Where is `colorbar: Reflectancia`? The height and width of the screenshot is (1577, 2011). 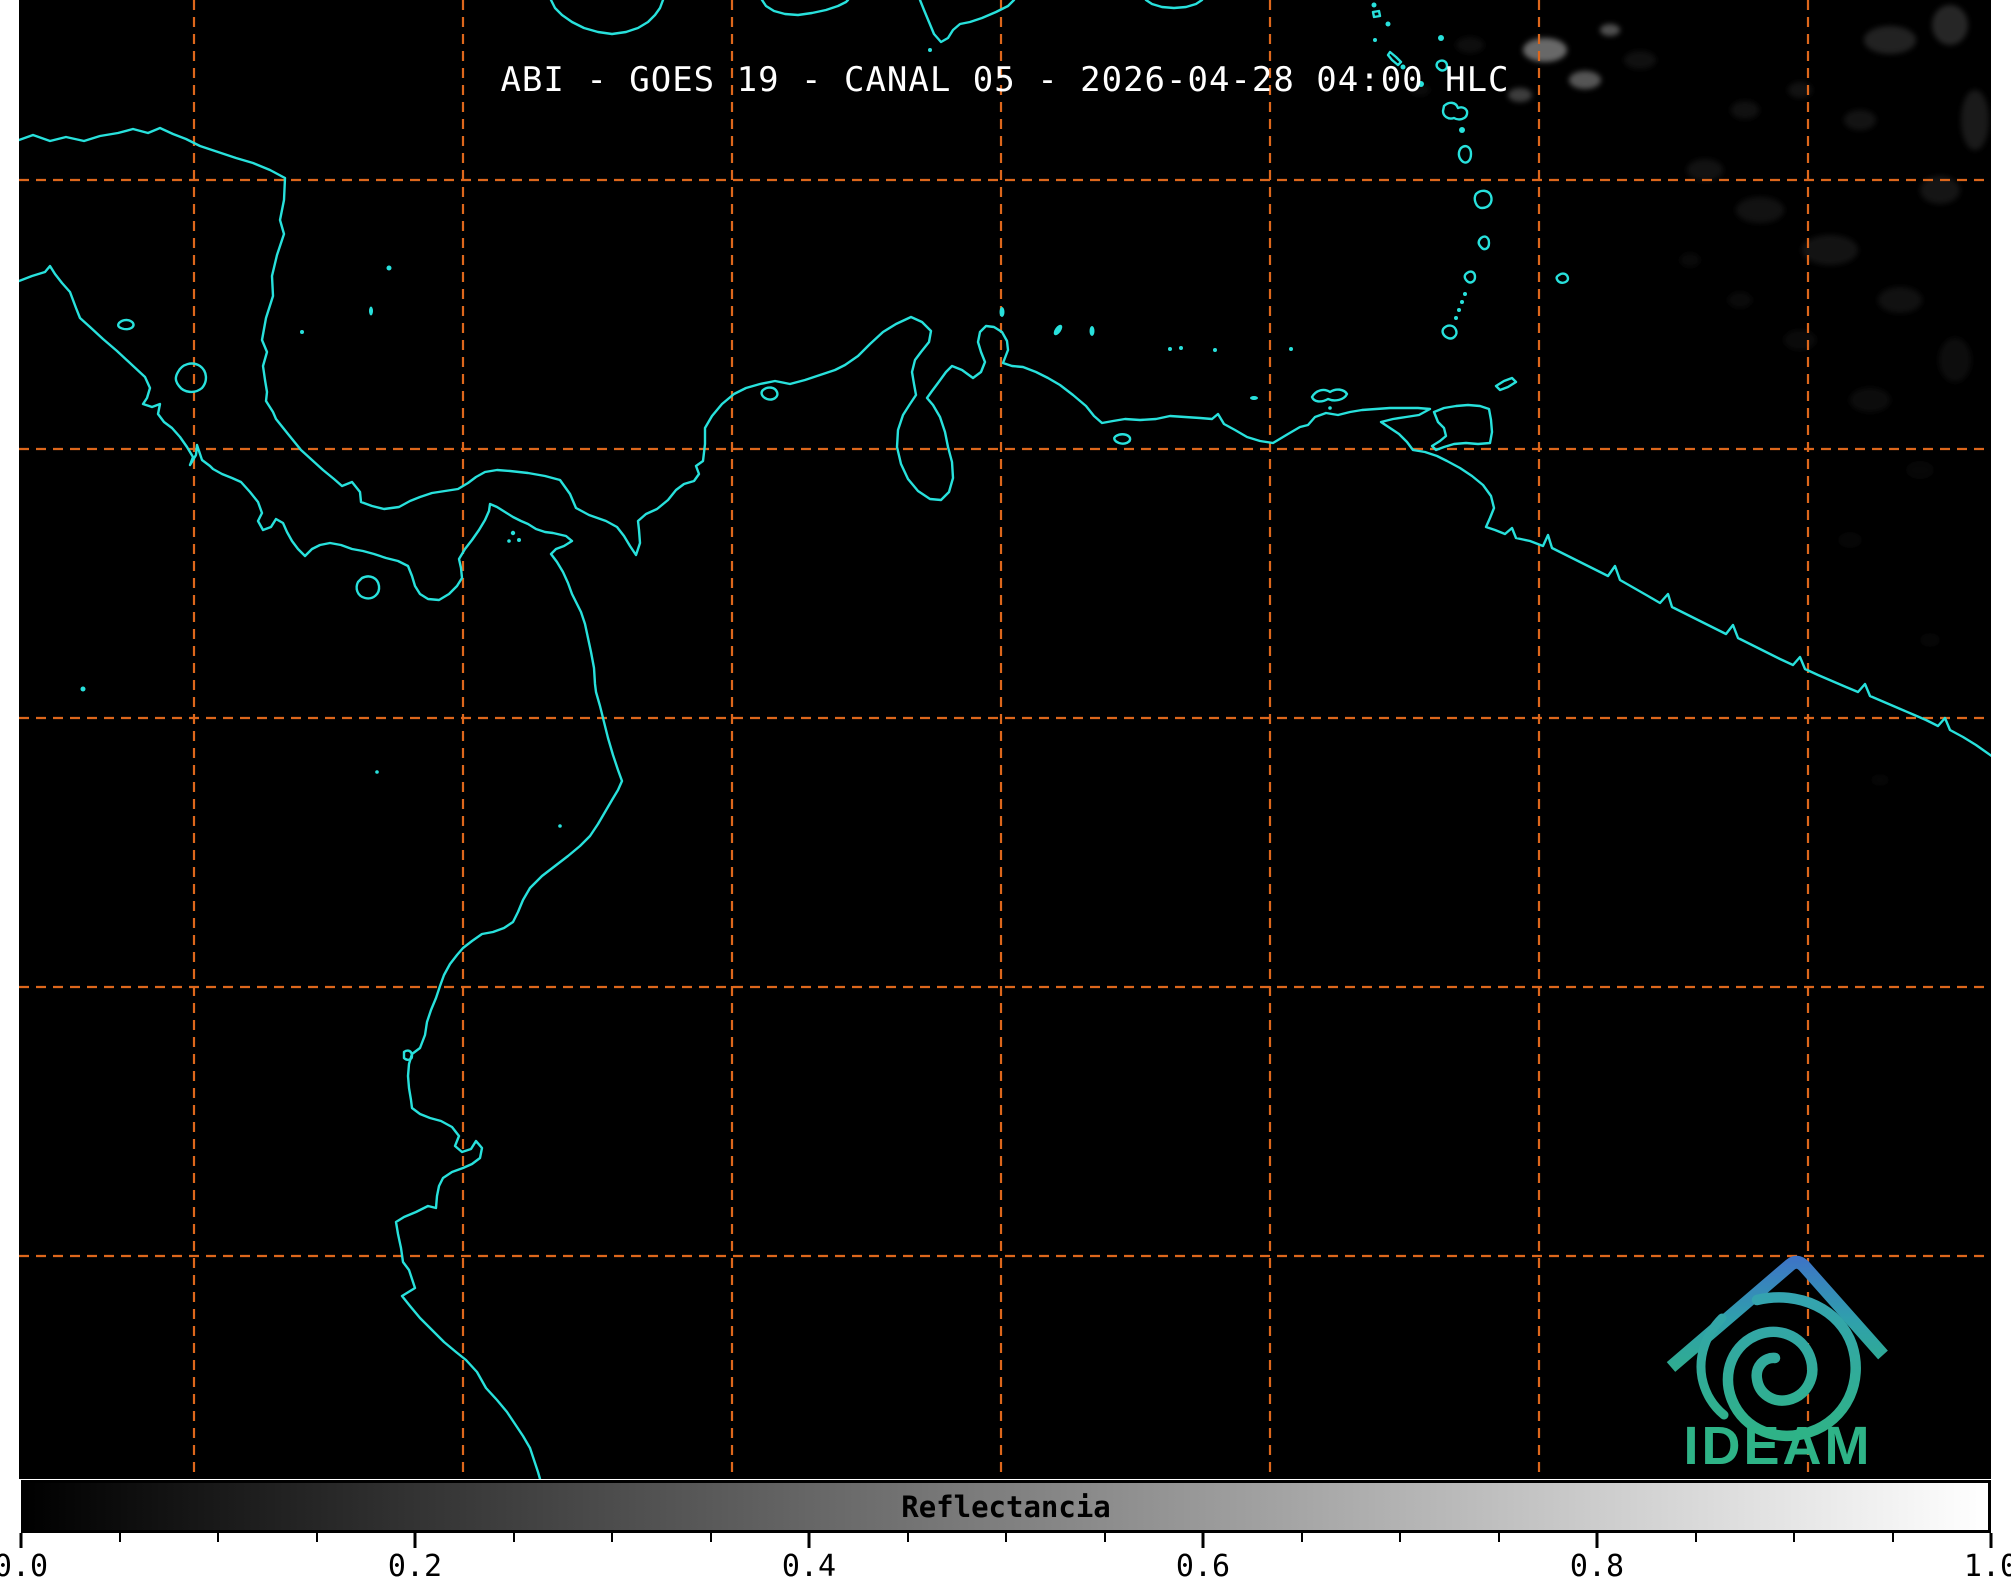 colorbar: Reflectancia is located at coordinates (1006, 1506).